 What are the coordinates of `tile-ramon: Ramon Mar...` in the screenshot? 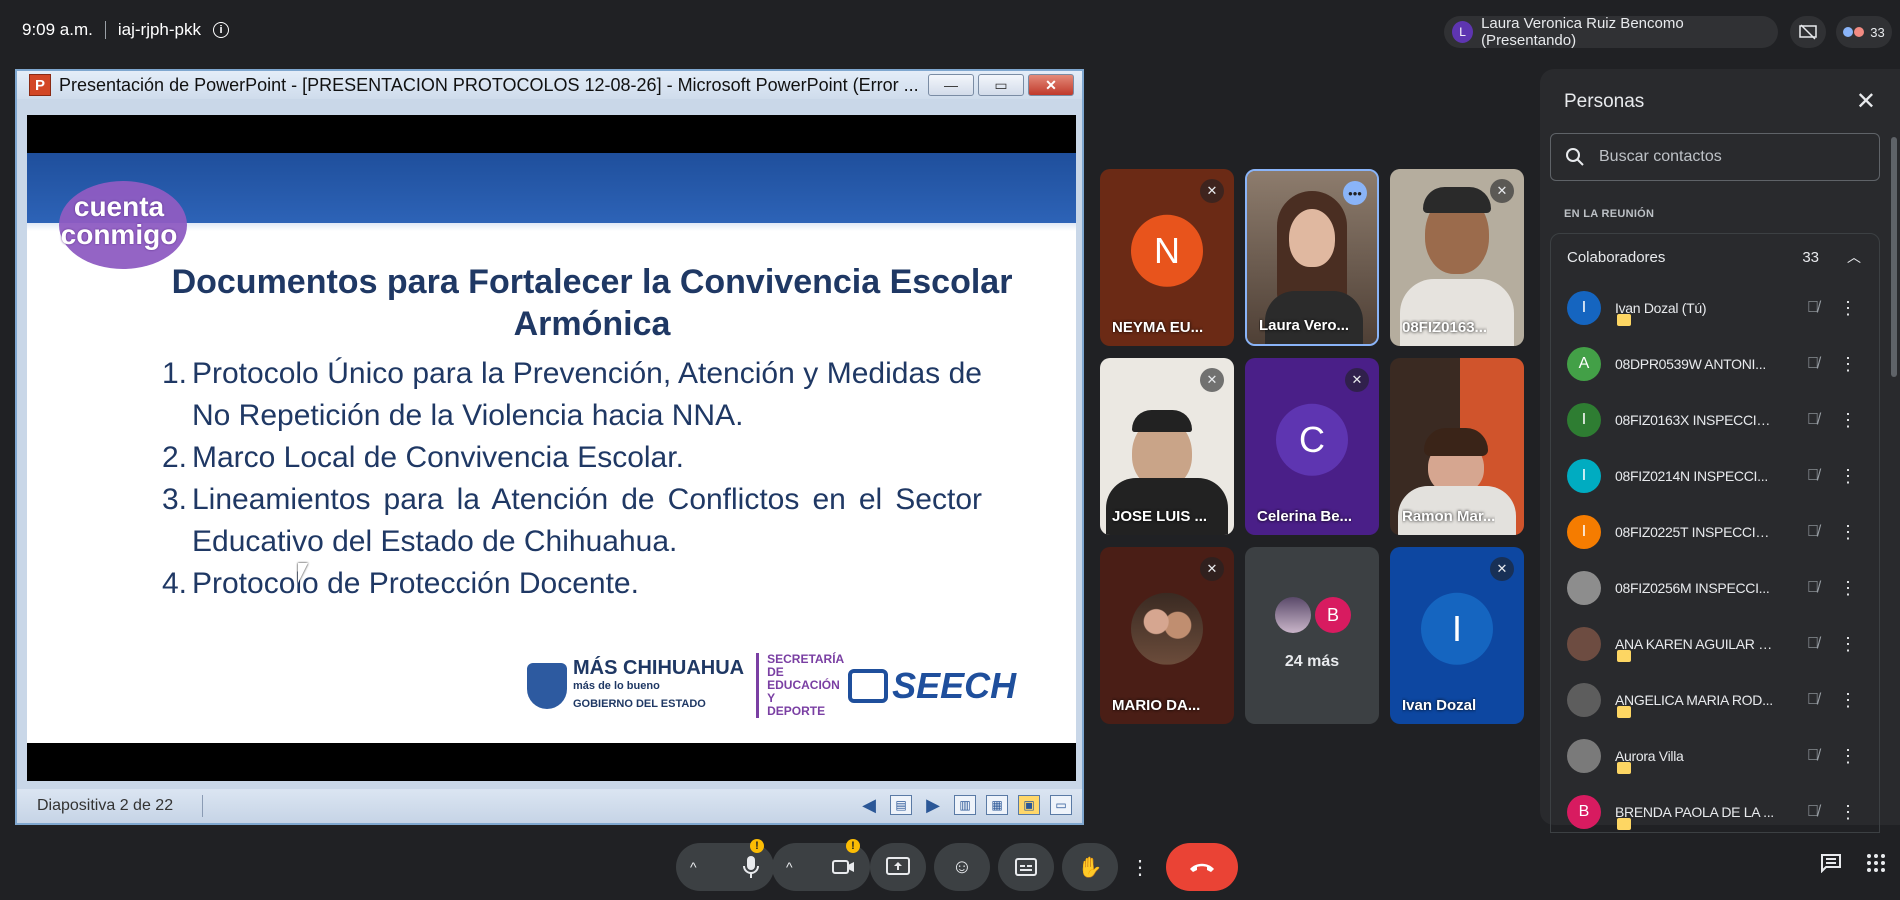 It's located at (1457, 446).